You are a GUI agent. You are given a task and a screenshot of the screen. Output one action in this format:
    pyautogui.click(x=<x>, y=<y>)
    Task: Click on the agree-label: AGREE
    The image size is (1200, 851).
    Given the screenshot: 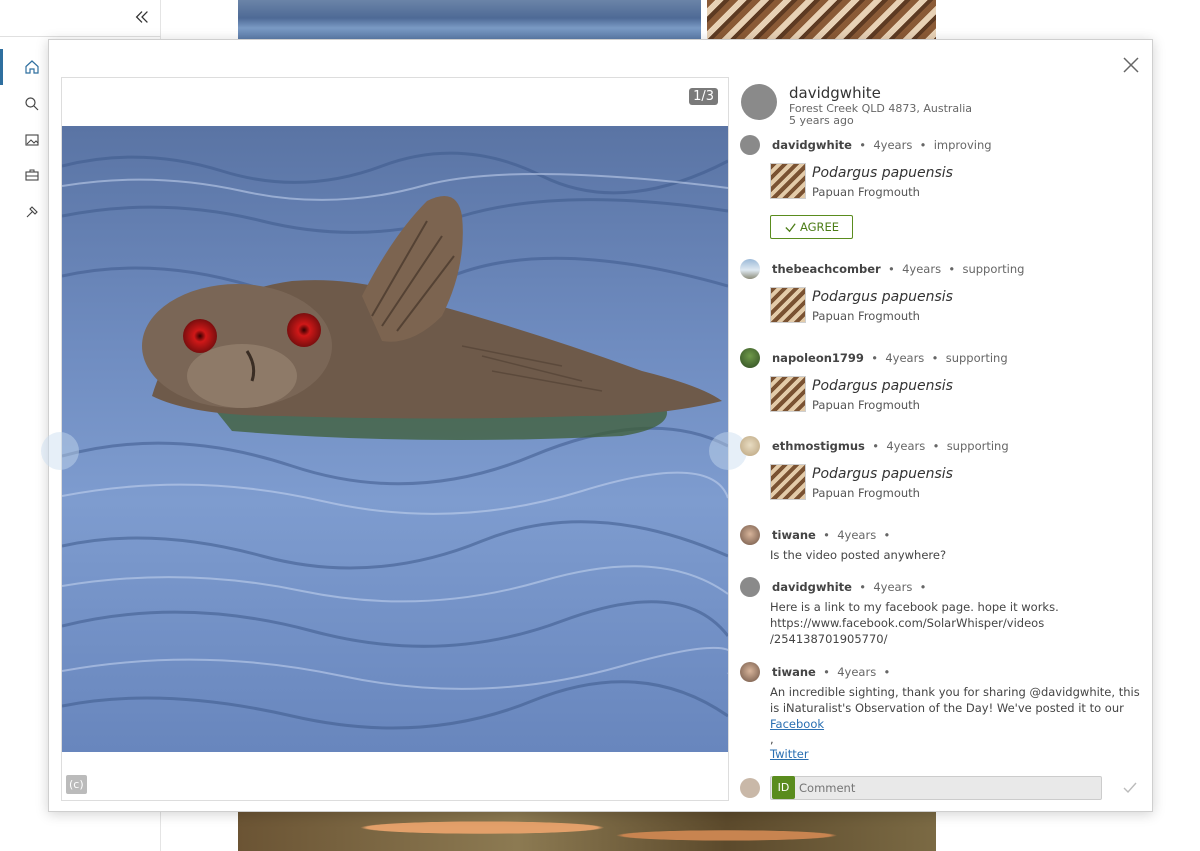 What is the action you would take?
    pyautogui.click(x=819, y=227)
    